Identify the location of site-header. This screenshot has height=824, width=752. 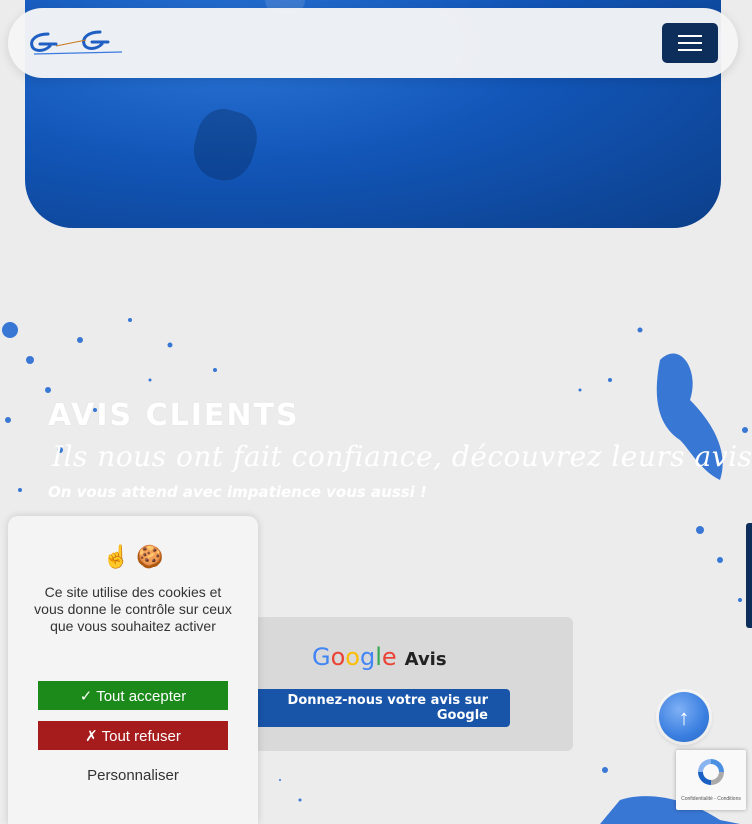
(373, 43).